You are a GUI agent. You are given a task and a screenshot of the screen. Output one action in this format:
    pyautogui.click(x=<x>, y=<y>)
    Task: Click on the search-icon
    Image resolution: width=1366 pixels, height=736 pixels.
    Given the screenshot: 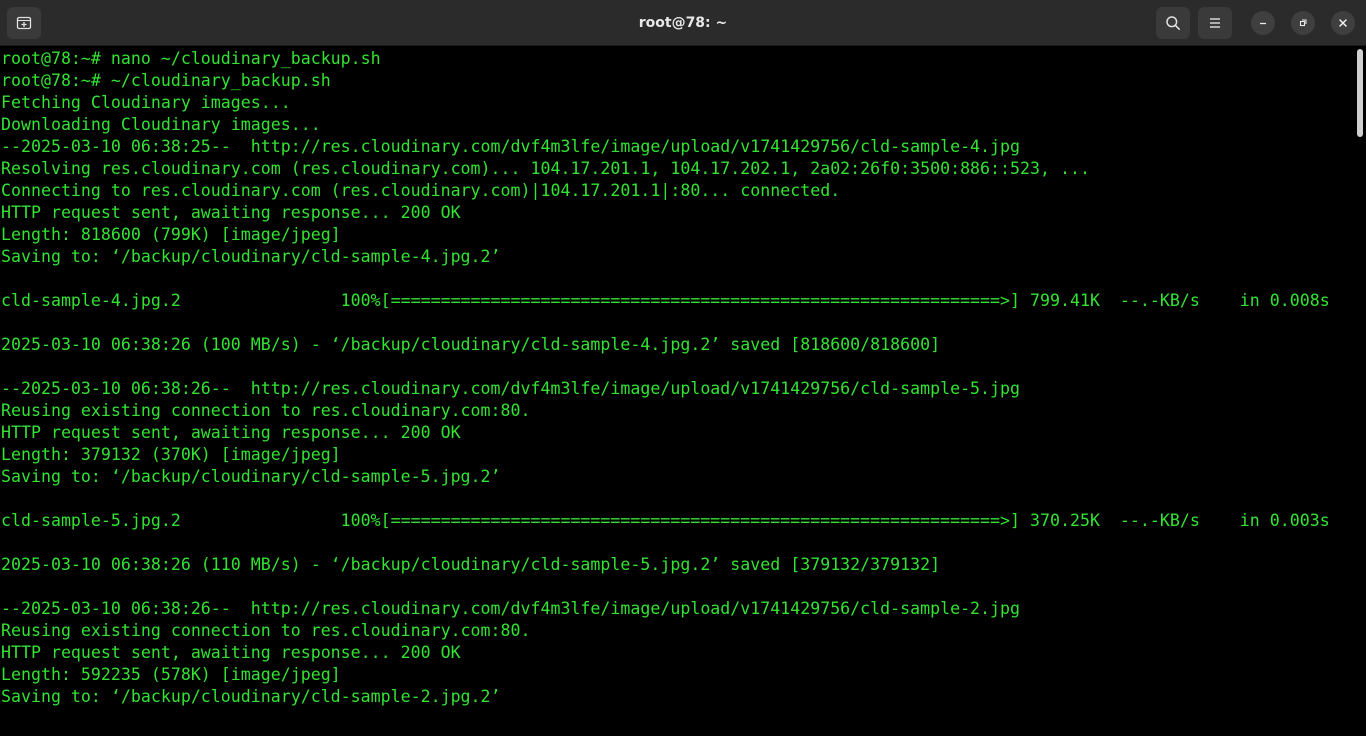 What is the action you would take?
    pyautogui.click(x=1173, y=23)
    